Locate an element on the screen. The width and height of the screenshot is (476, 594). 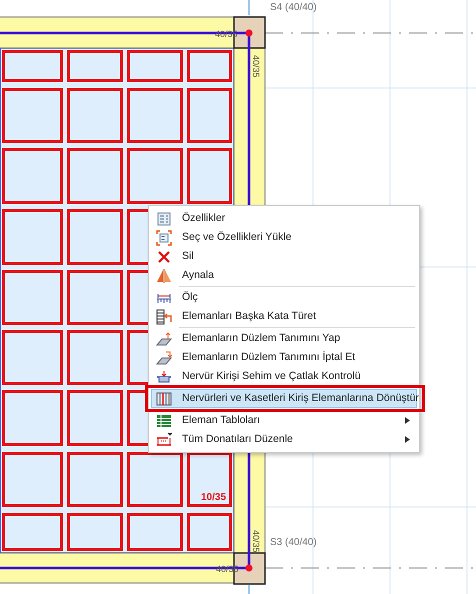
rib-label: 10/35 is located at coordinates (213, 497).